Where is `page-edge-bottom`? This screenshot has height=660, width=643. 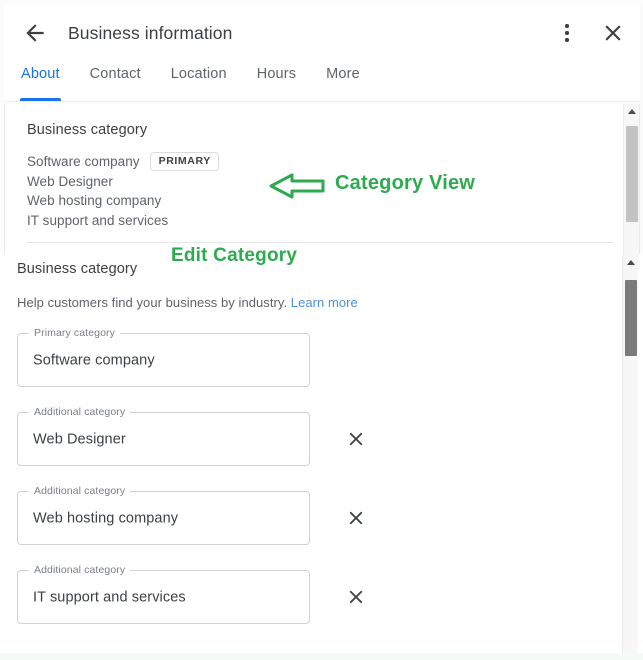
page-edge-bottom is located at coordinates (321, 656).